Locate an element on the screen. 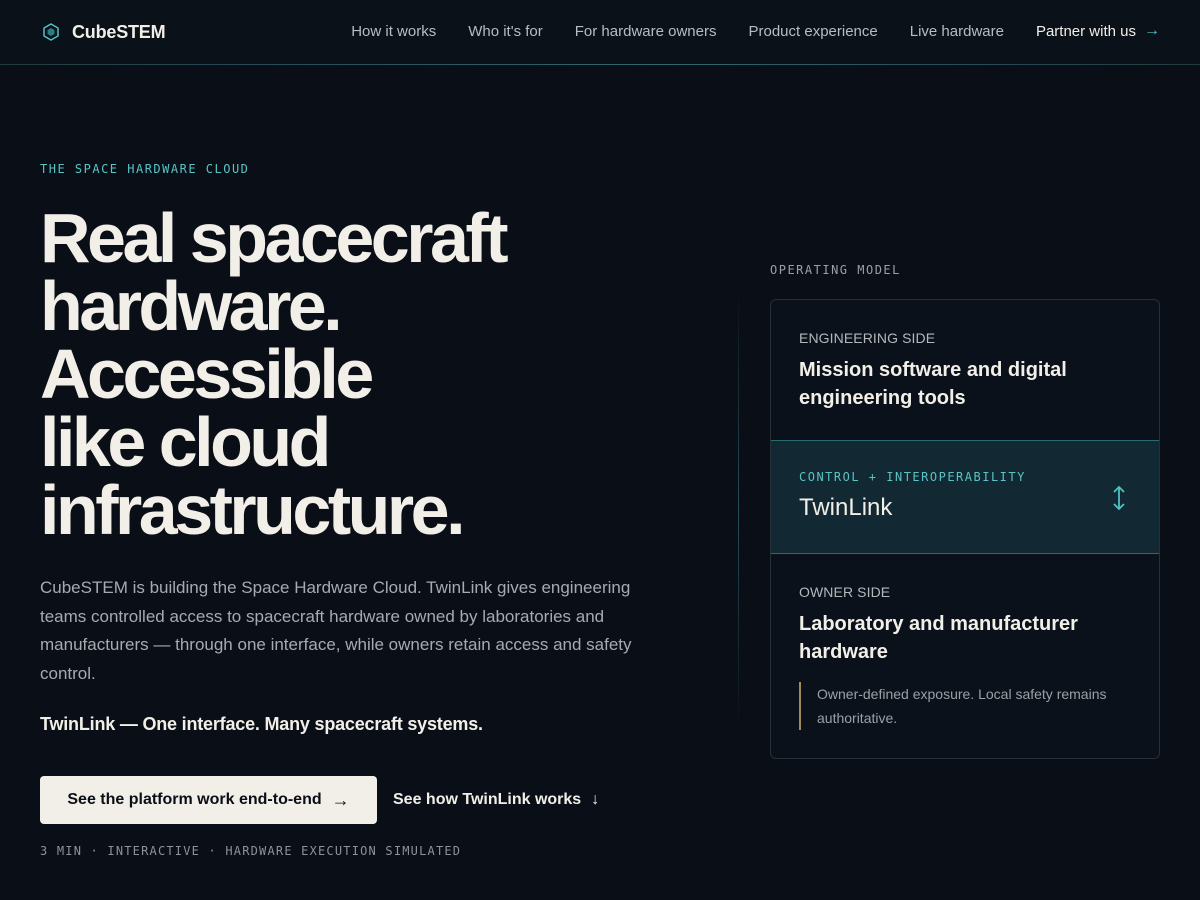 This screenshot has height=900, width=1200. headline-line: Real spacecraft is located at coordinates (274, 238).